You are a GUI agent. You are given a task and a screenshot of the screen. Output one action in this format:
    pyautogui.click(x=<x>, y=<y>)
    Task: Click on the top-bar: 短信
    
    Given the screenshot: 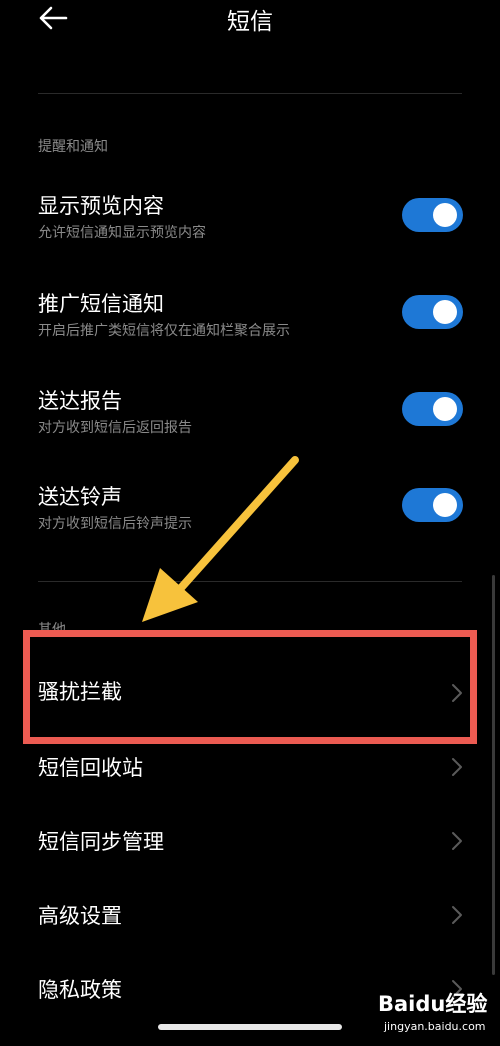 What is the action you would take?
    pyautogui.click(x=250, y=20)
    